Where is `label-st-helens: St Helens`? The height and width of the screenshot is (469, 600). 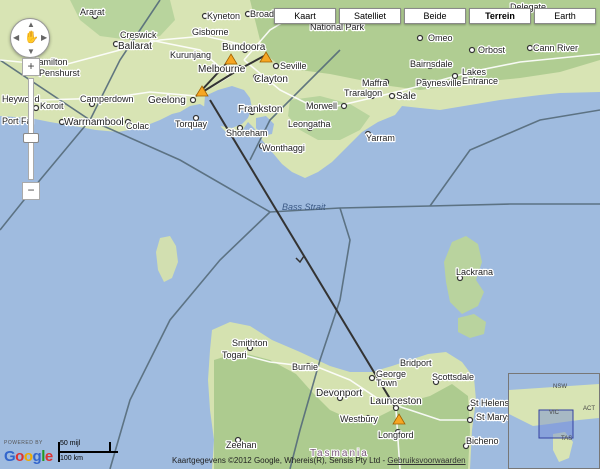
label-st-helens: St Helens is located at coordinates (490, 403).